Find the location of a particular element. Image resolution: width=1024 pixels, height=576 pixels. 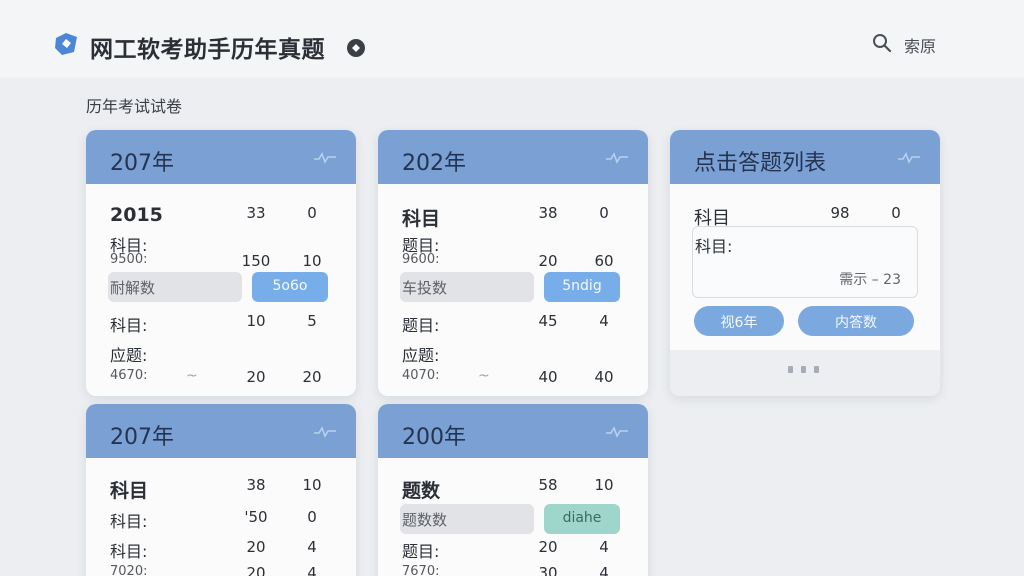

answer-list-card: 点击答题列表 科目 98 0 科目: 需示 – 23 视6年 内答数 is located at coordinates (805, 263).